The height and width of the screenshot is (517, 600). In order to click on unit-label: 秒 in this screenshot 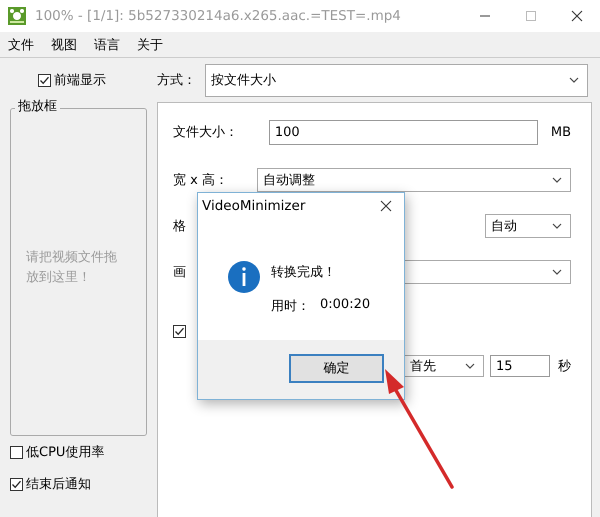, I will do `click(564, 366)`.